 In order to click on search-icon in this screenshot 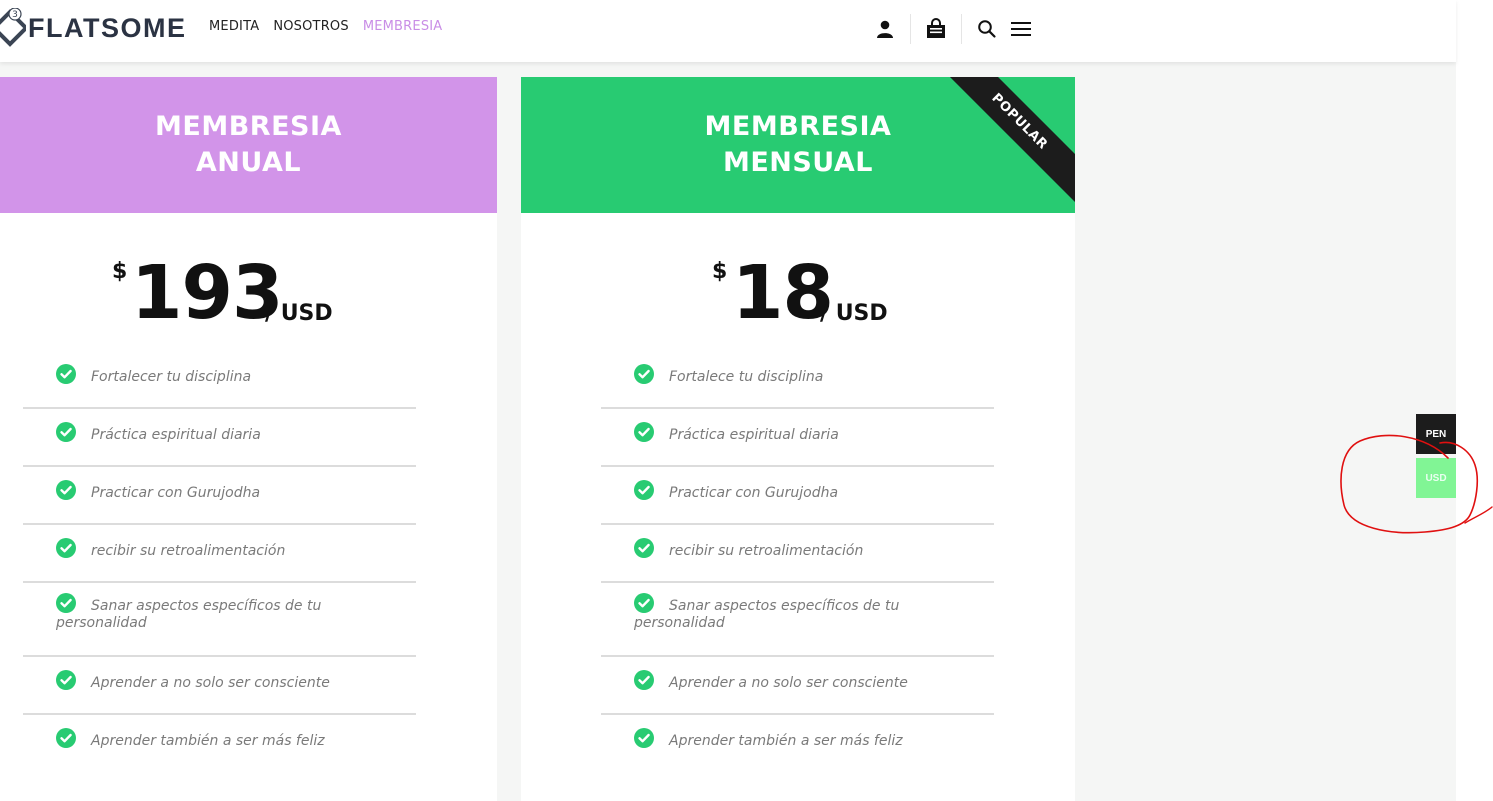, I will do `click(987, 29)`.